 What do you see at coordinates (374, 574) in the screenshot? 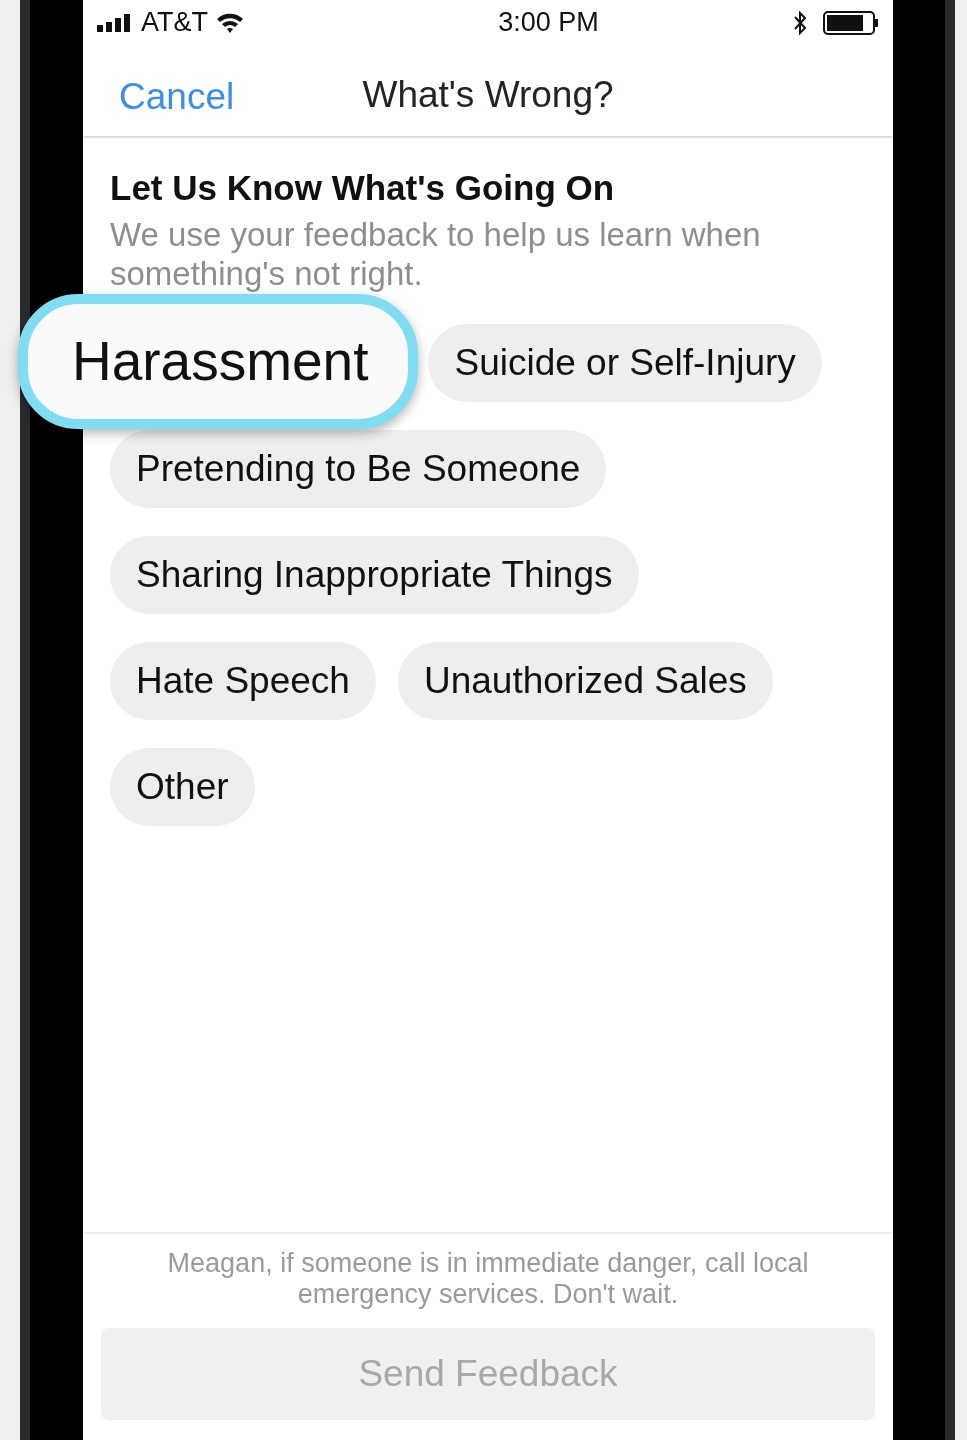
I see `option-chip: Sharing Inappropriate Things` at bounding box center [374, 574].